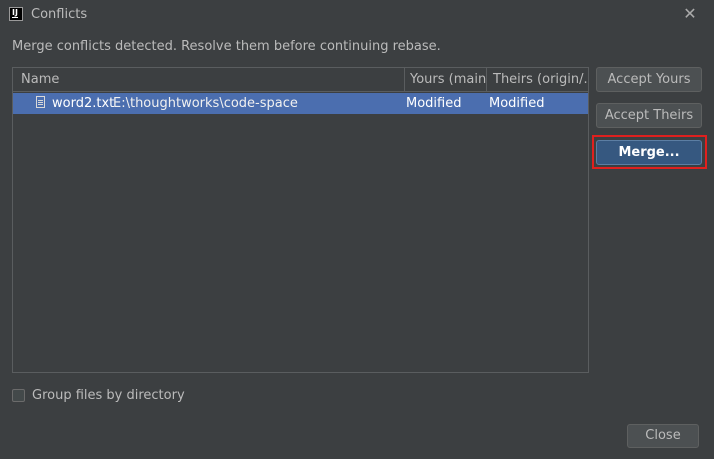  What do you see at coordinates (649, 152) in the screenshot?
I see `merge-highlight-box` at bounding box center [649, 152].